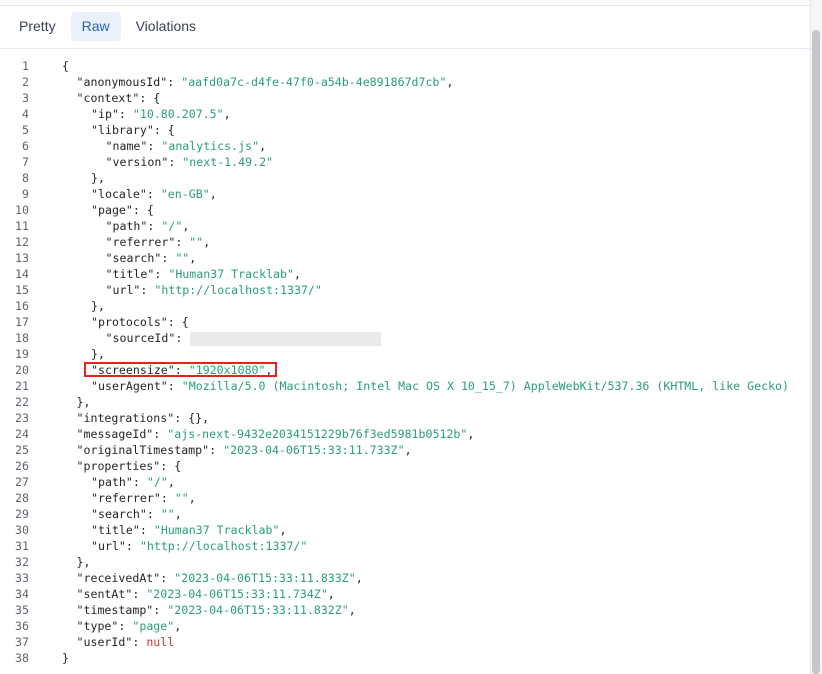 The width and height of the screenshot is (822, 674). What do you see at coordinates (150, 98) in the screenshot?
I see `json-punctuation: : {` at bounding box center [150, 98].